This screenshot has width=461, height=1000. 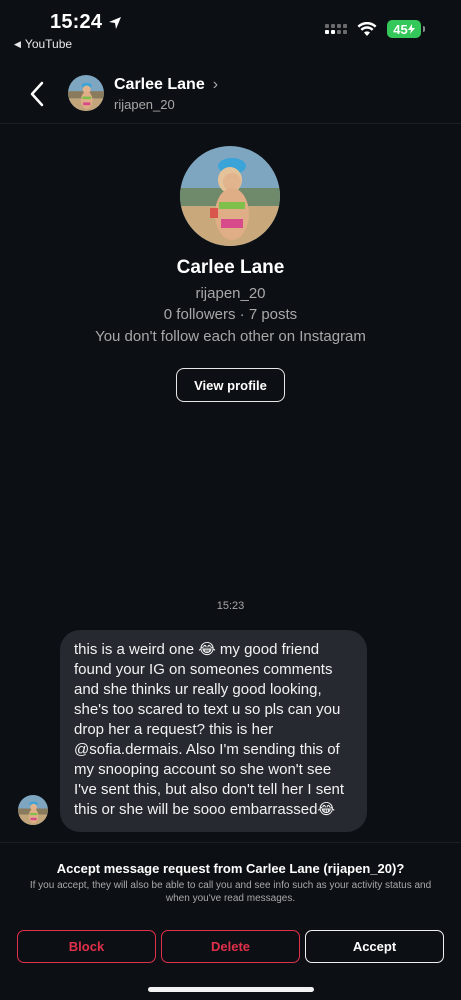 I want to click on header-username: rijapen_20, so click(x=144, y=104).